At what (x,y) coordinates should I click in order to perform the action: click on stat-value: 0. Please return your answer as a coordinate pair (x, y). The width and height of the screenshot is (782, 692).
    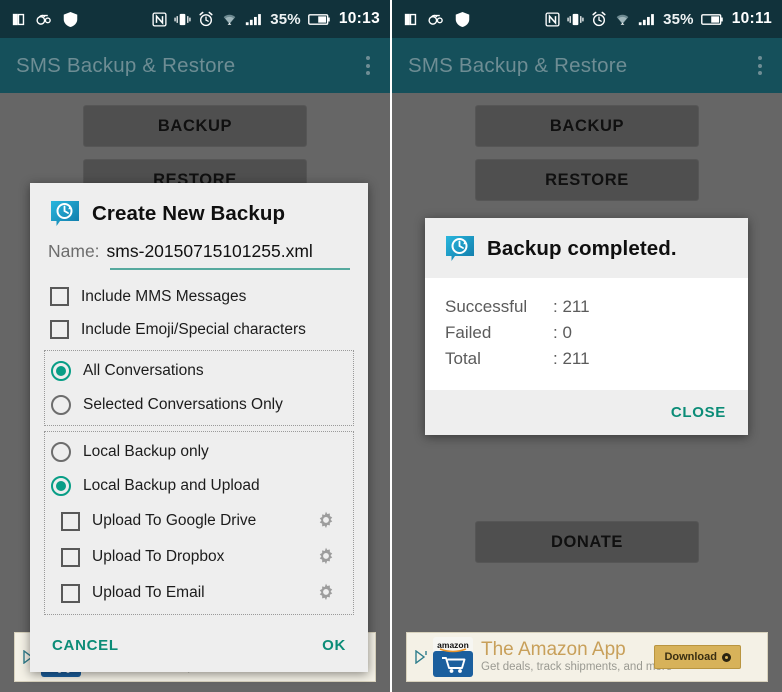
    Looking at the image, I should click on (567, 332).